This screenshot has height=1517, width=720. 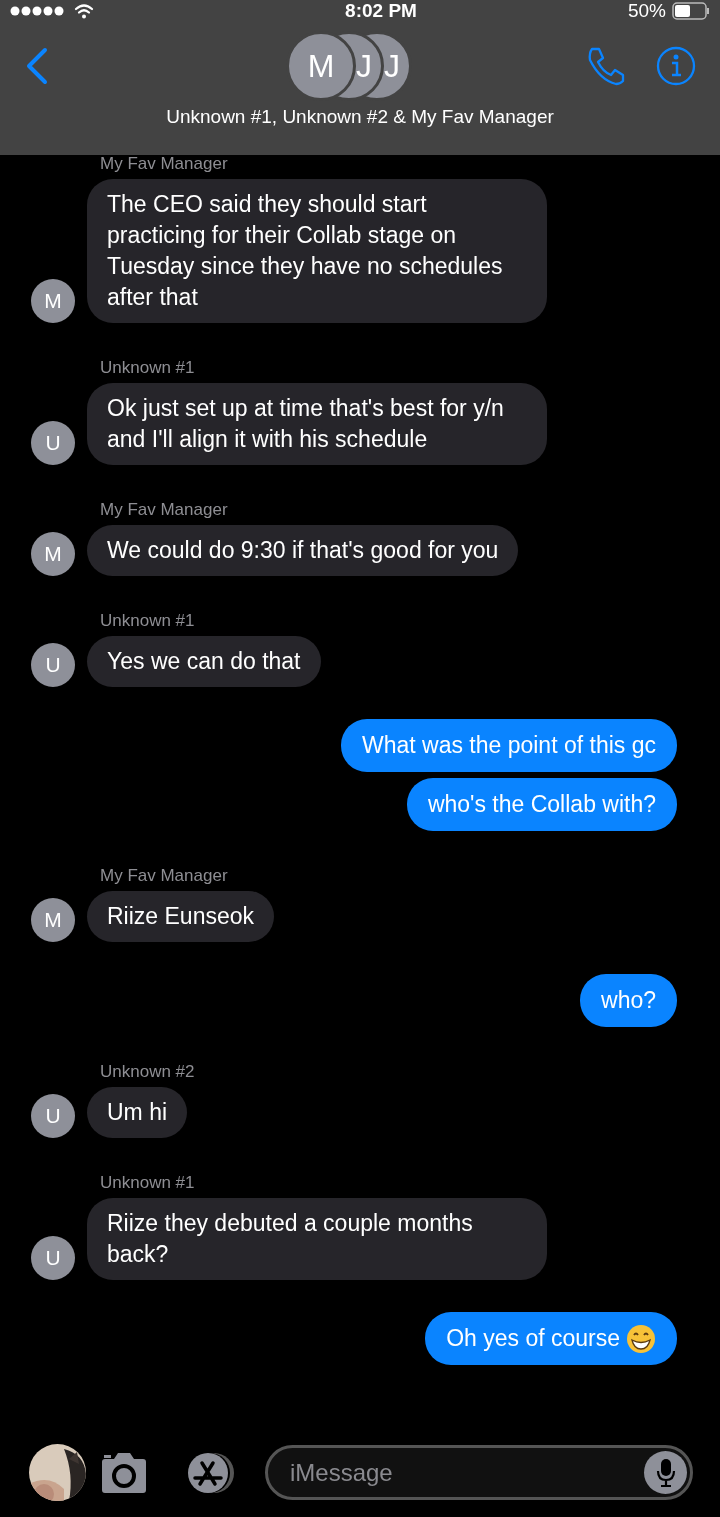 I want to click on received-message-bubble: We could do 9:30 if that's good for you, so click(x=303, y=550).